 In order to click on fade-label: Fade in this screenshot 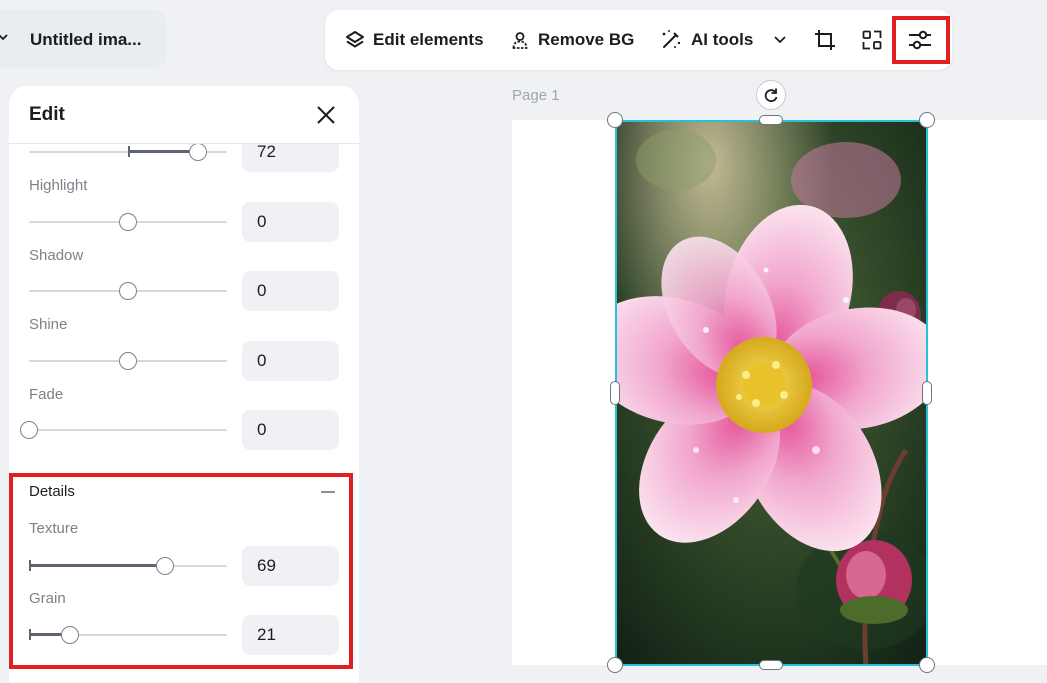, I will do `click(46, 394)`.